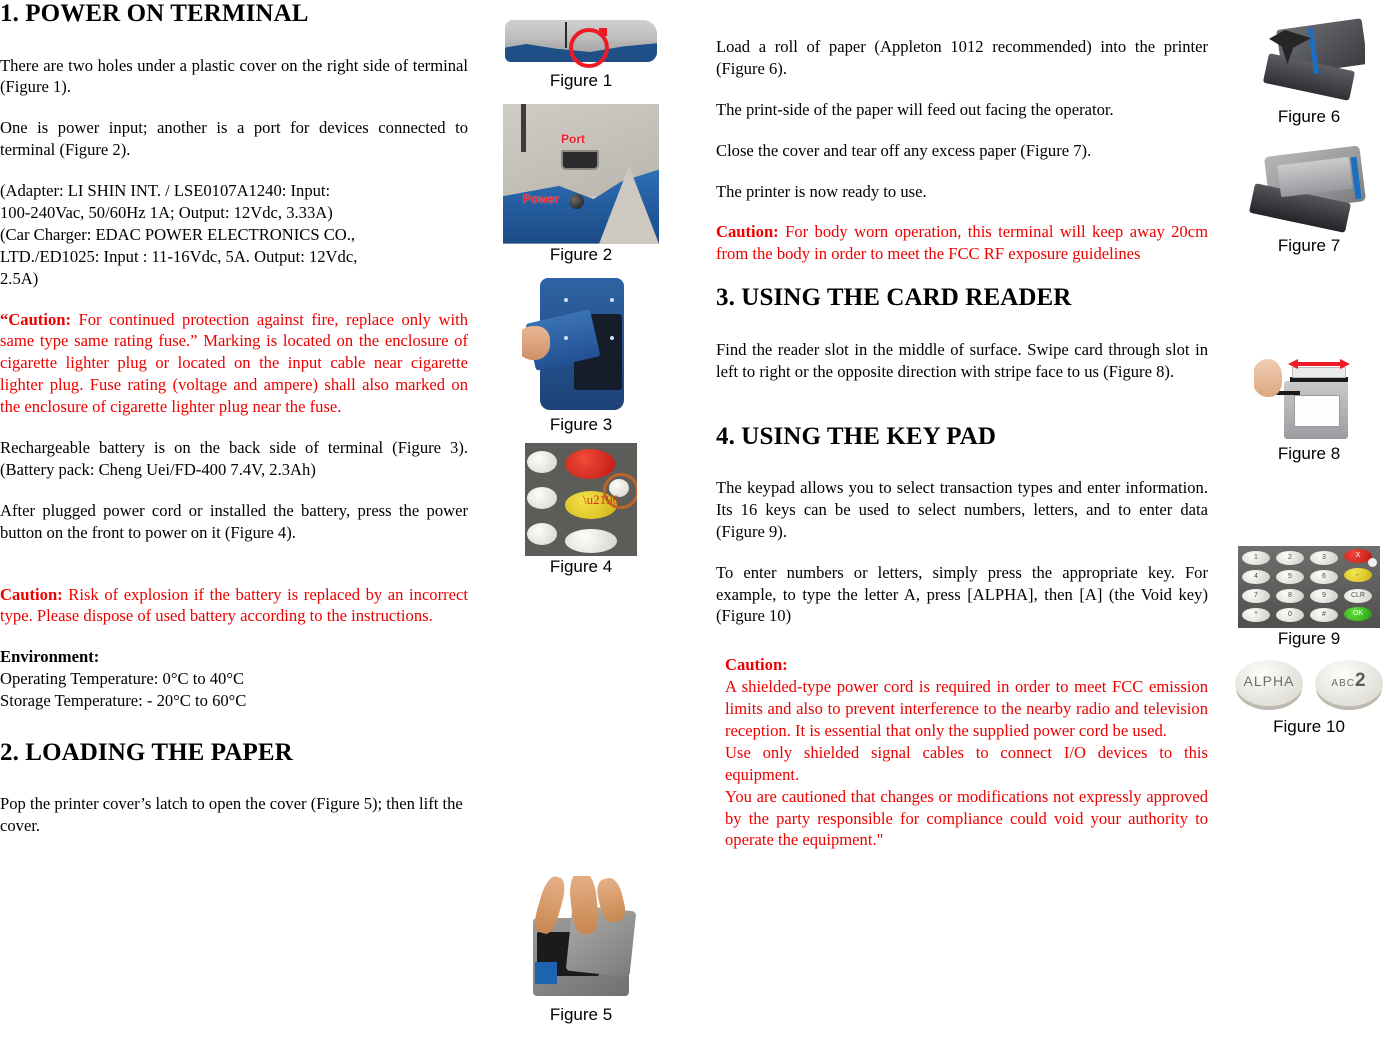 The image size is (1394, 1050). Describe the element at coordinates (1309, 116) in the screenshot. I see `figure-6-caption: Figure 6` at that location.